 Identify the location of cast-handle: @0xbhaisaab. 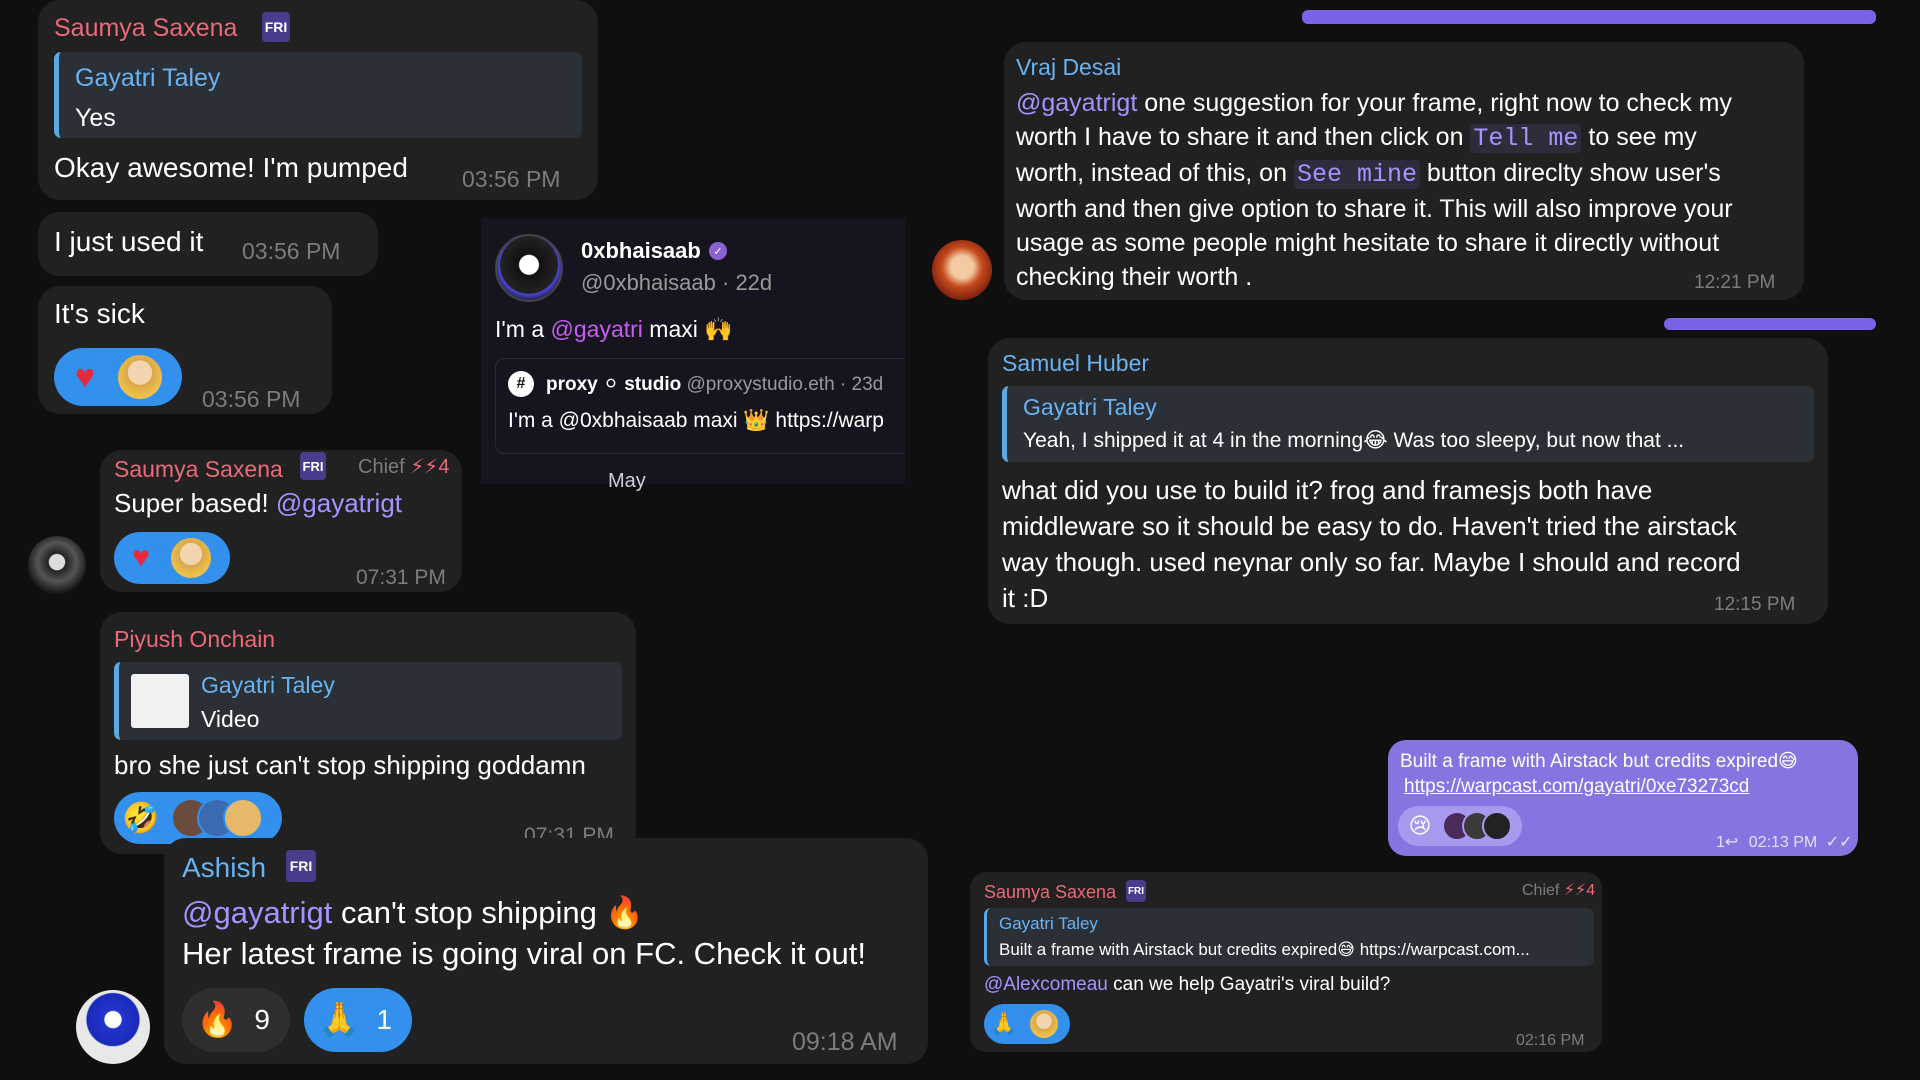
(648, 282).